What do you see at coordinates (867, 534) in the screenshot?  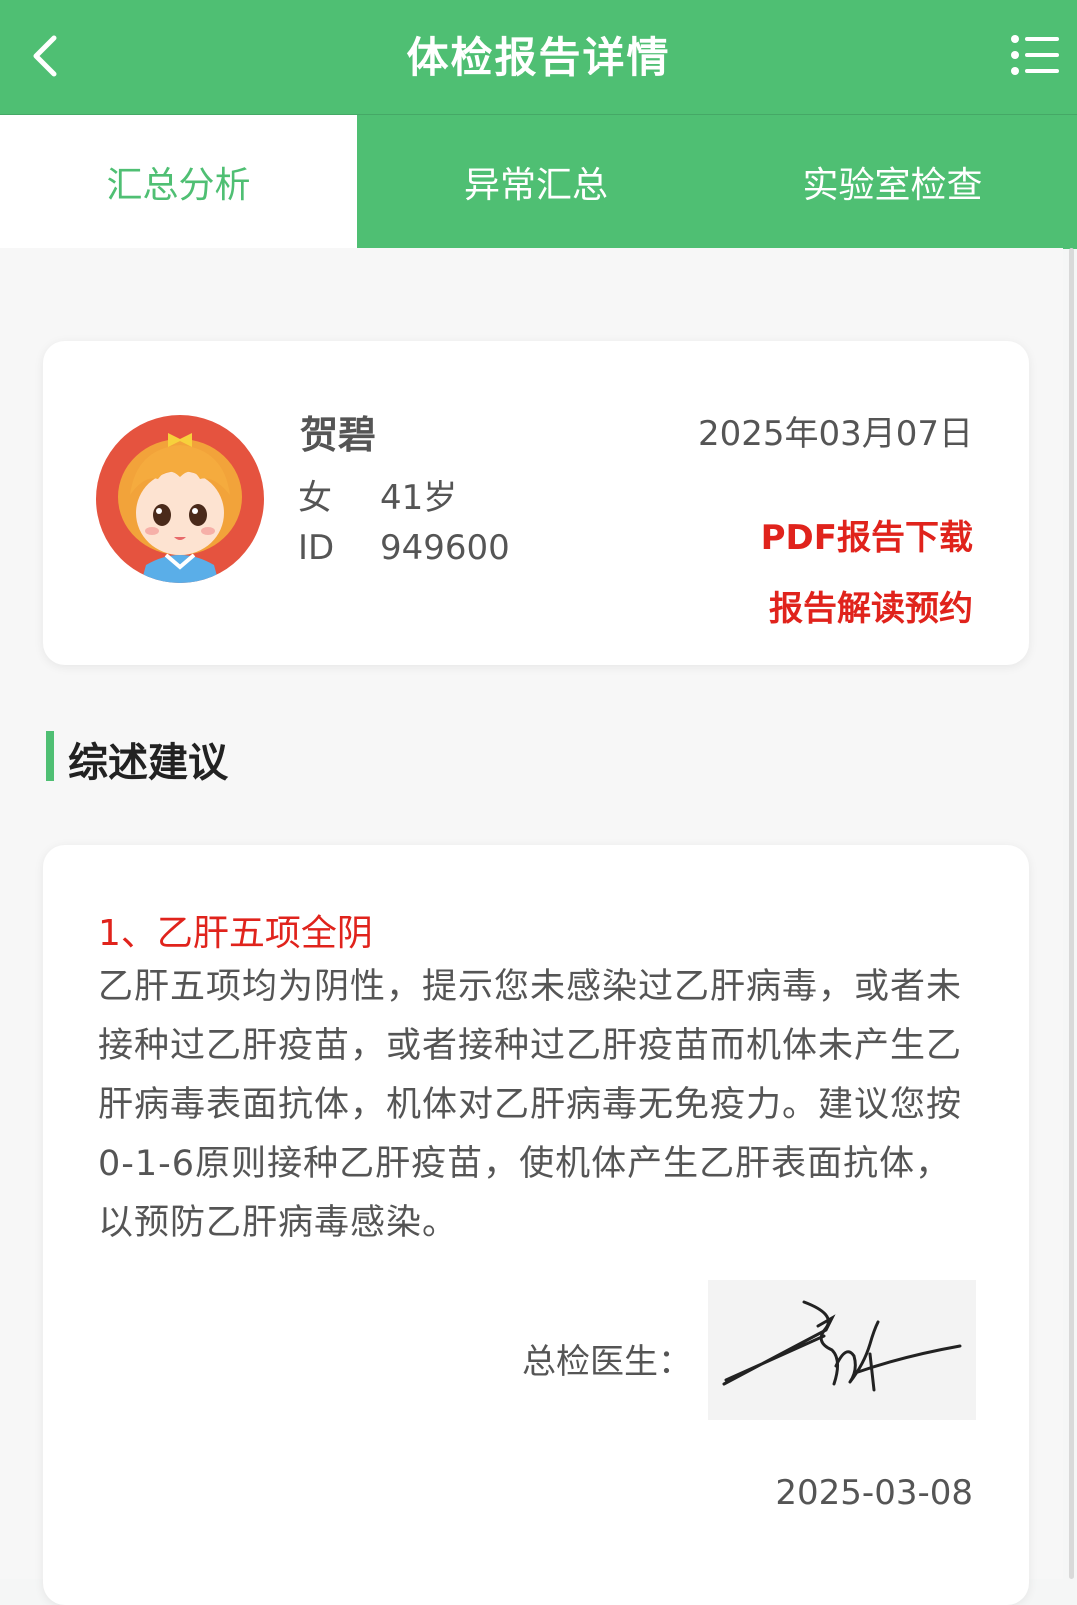 I see `pdf-download-link: PDF报告下载` at bounding box center [867, 534].